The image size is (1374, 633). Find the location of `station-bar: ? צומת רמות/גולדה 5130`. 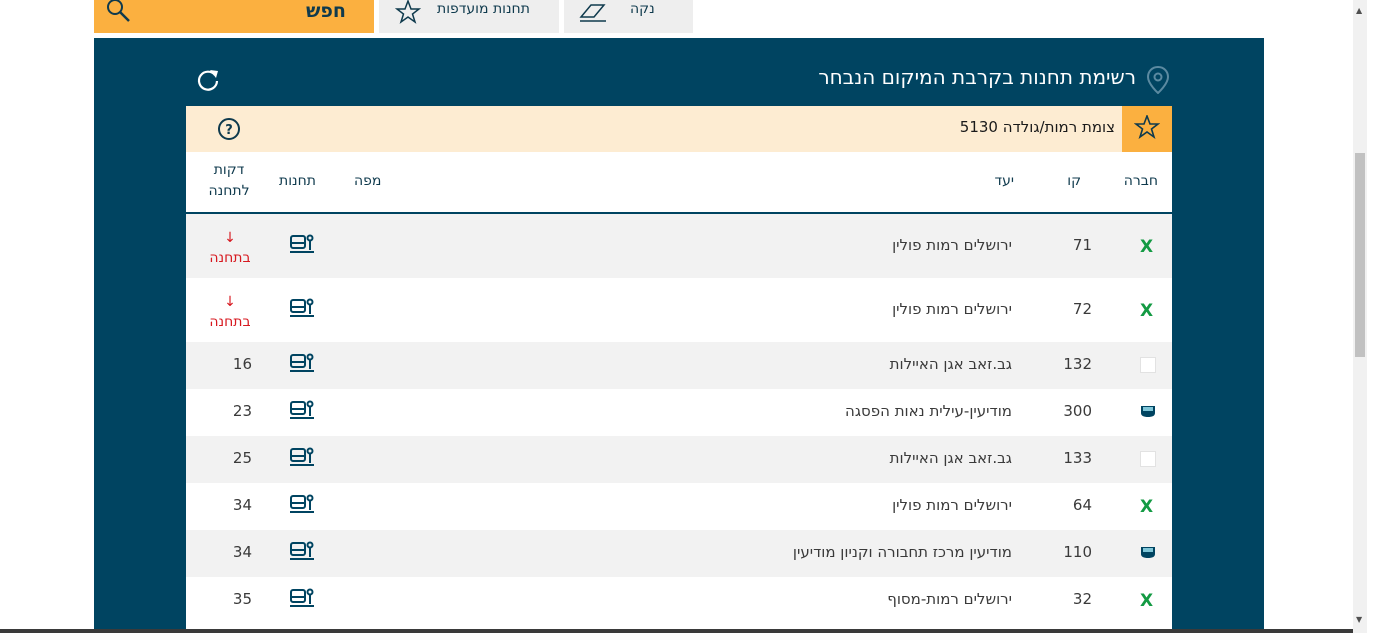

station-bar: ? צומת רמות/גולדה 5130 is located at coordinates (679, 129).